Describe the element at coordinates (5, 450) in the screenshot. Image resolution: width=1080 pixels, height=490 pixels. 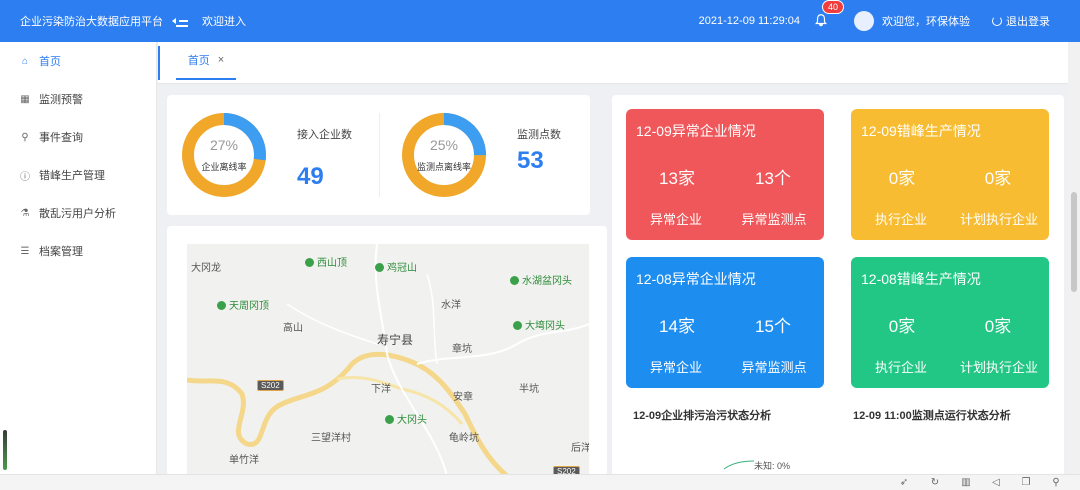
I see `sidebar-scroll-indicator` at that location.